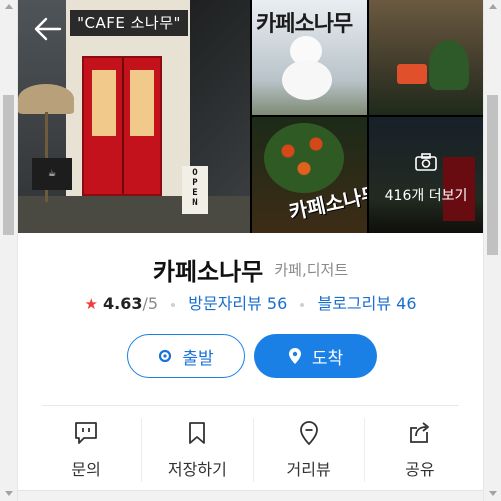  I want to click on street-view-pin-icon, so click(309, 433).